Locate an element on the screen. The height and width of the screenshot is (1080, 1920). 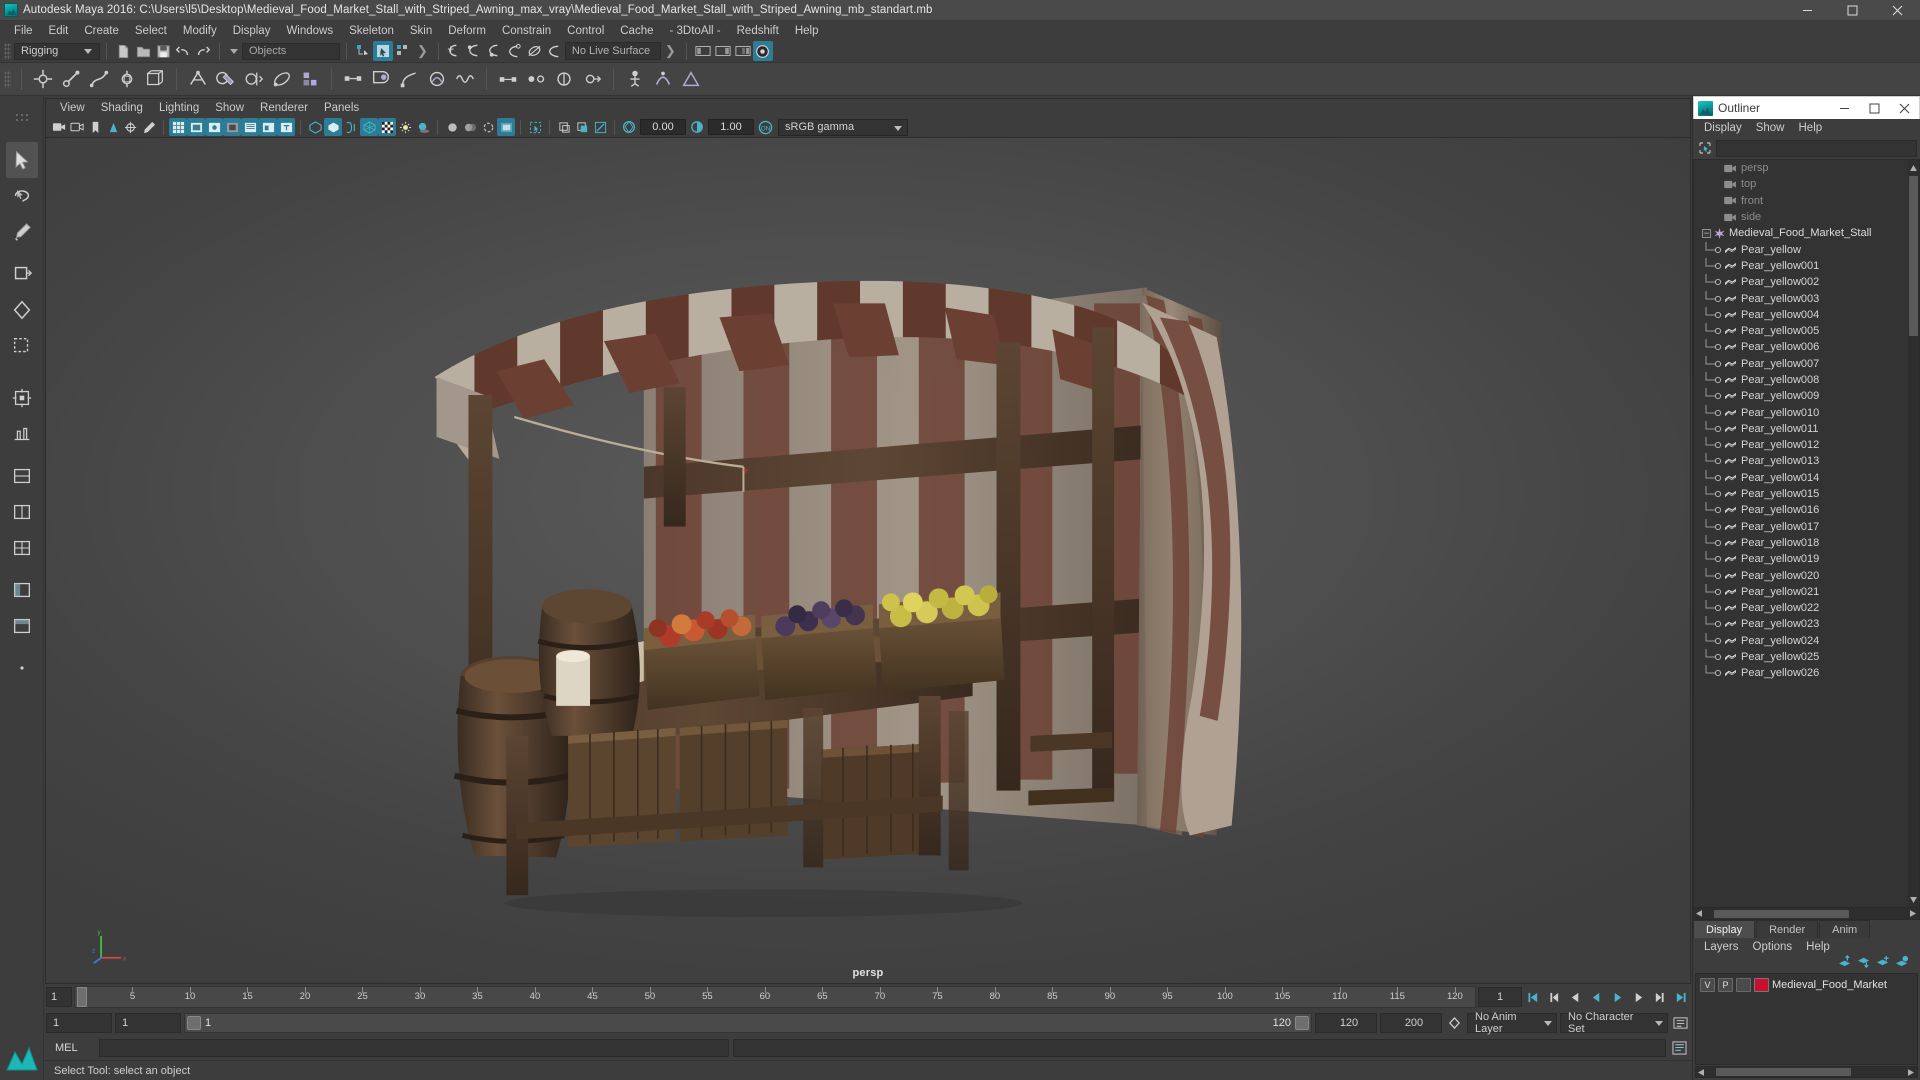
script-editor-icon is located at coordinates (1679, 1048).